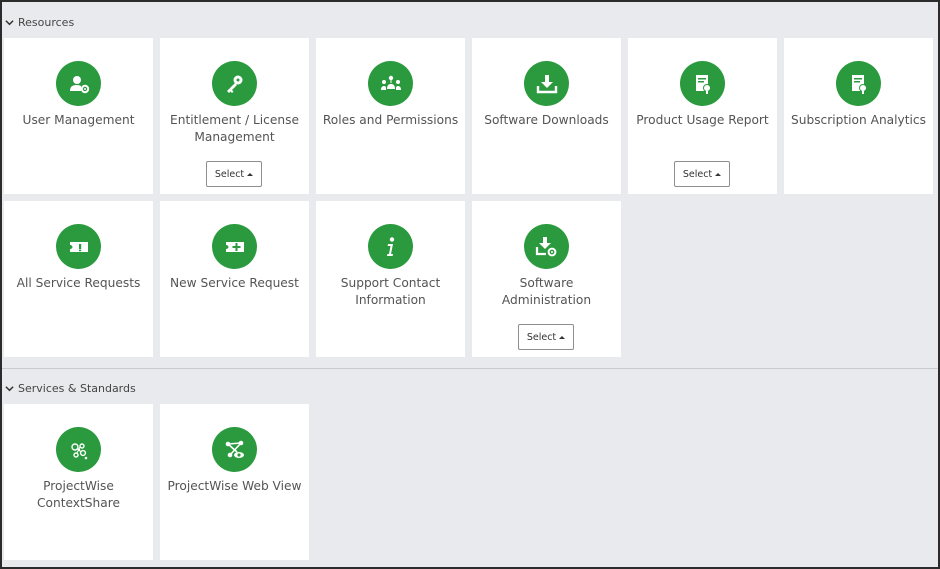 The image size is (940, 569). Describe the element at coordinates (78, 246) in the screenshot. I see `ticket-alert-icon` at that location.